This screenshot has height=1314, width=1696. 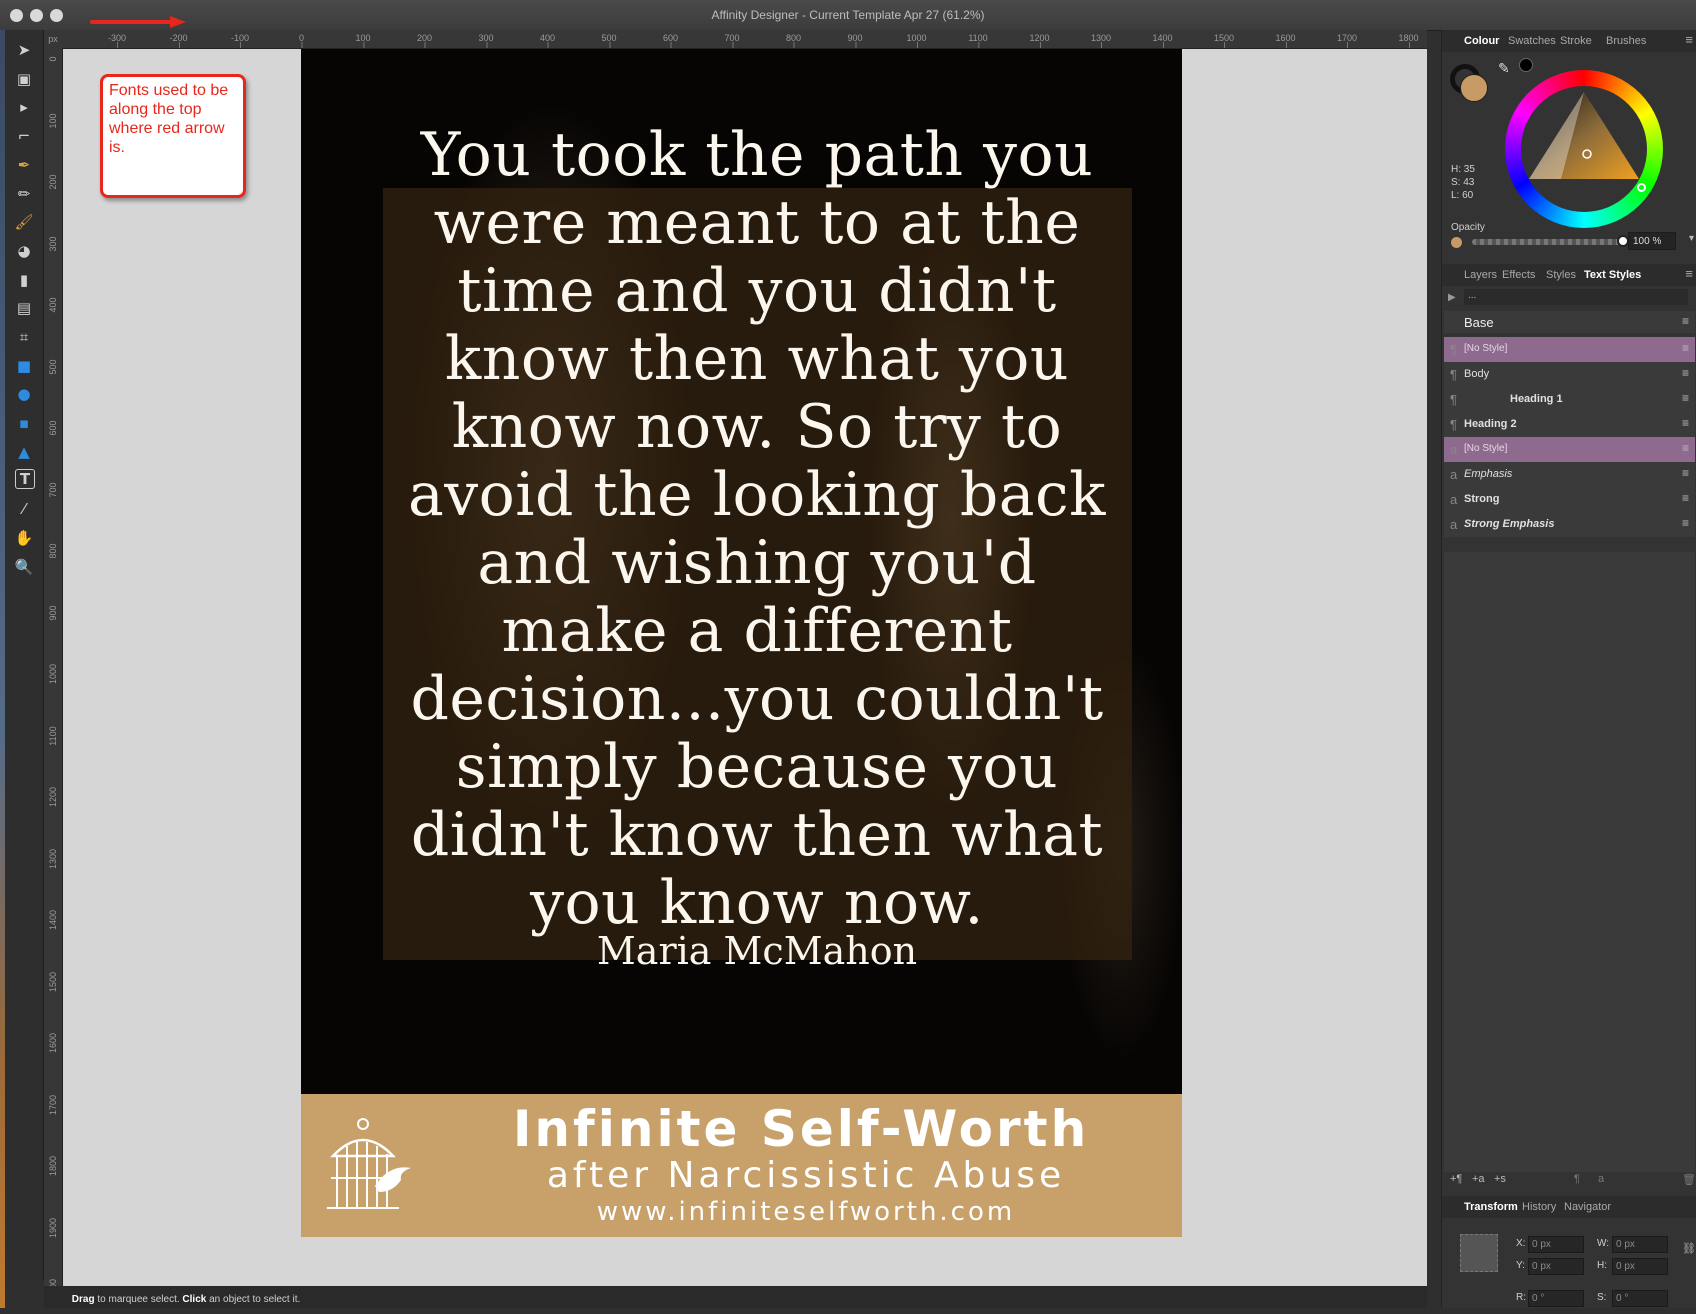 What do you see at coordinates (1626, 41) in the screenshot?
I see `tab-brushes: Brushes` at bounding box center [1626, 41].